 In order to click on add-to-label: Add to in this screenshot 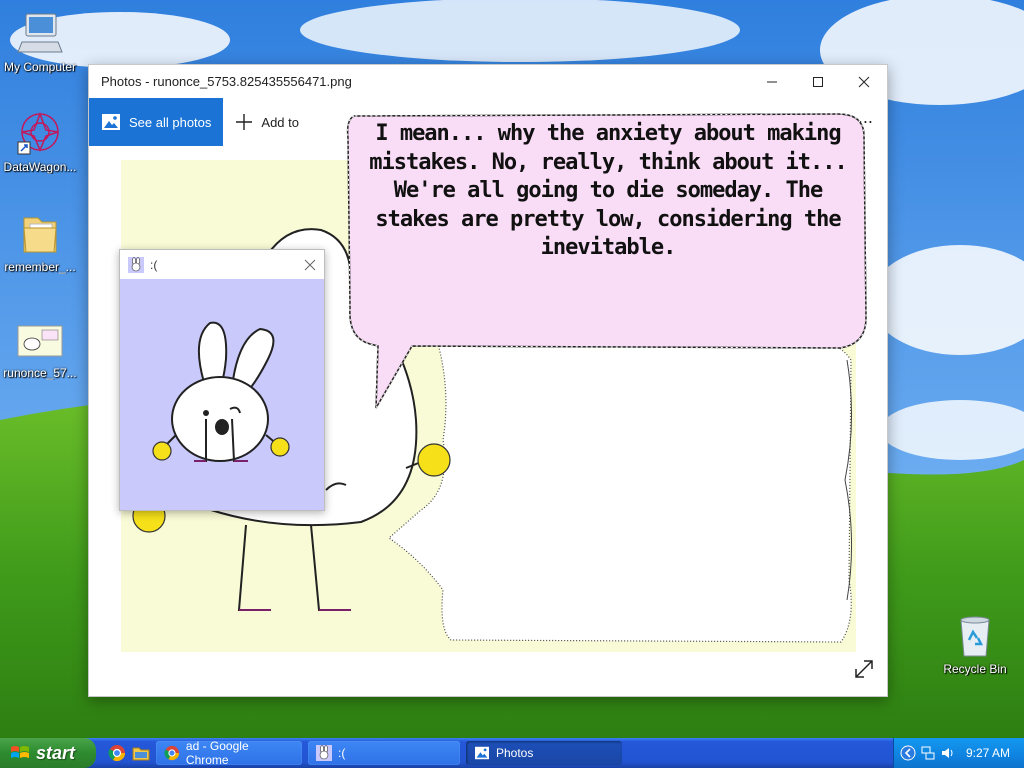, I will do `click(280, 122)`.